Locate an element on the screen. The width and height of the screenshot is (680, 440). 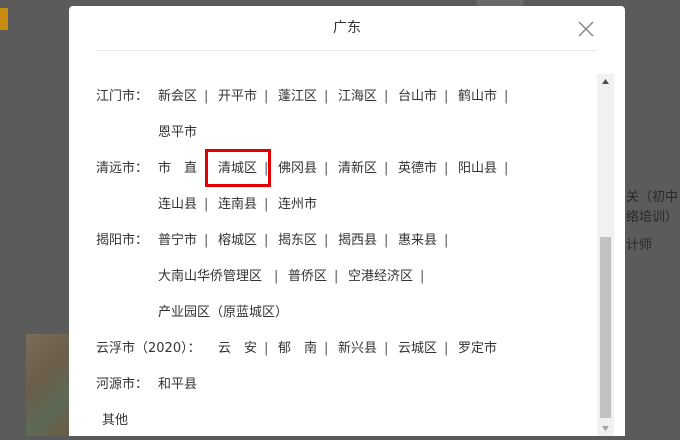
district-link: 蓬江区 is located at coordinates (297, 97).